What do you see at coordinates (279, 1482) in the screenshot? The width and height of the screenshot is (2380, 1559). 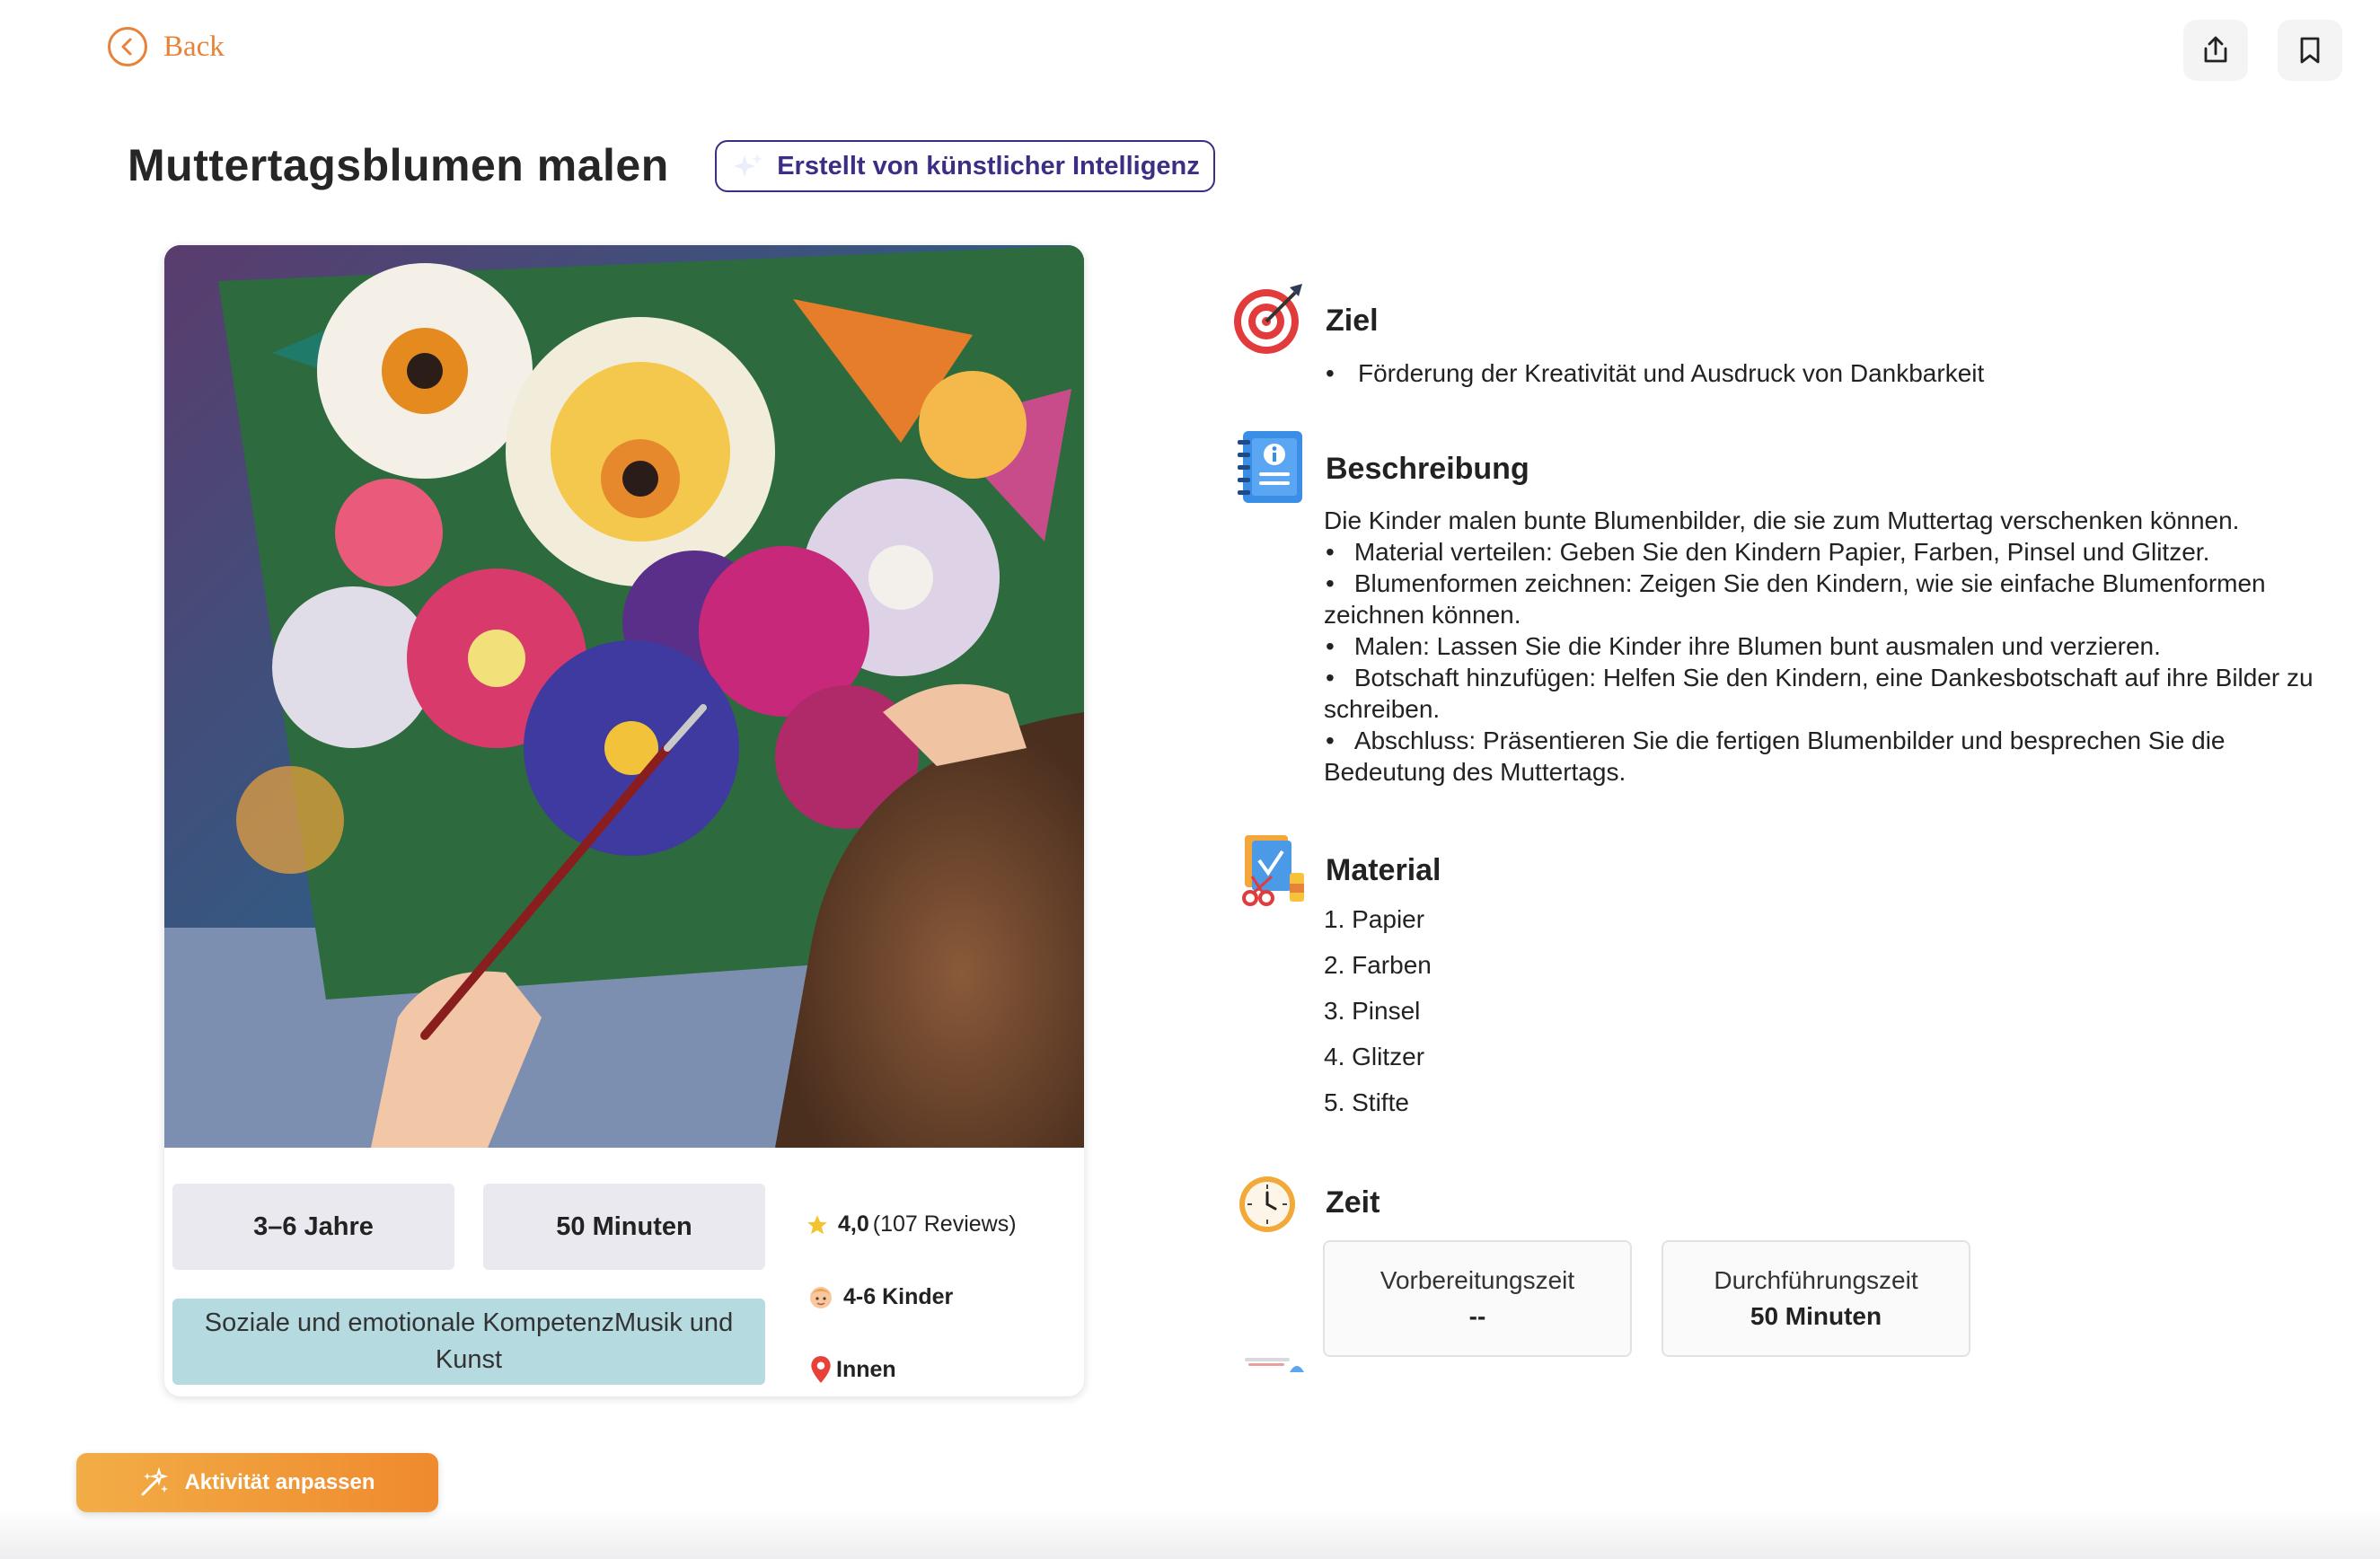 I see `customize-activity-label: Aktivität anpassen` at bounding box center [279, 1482].